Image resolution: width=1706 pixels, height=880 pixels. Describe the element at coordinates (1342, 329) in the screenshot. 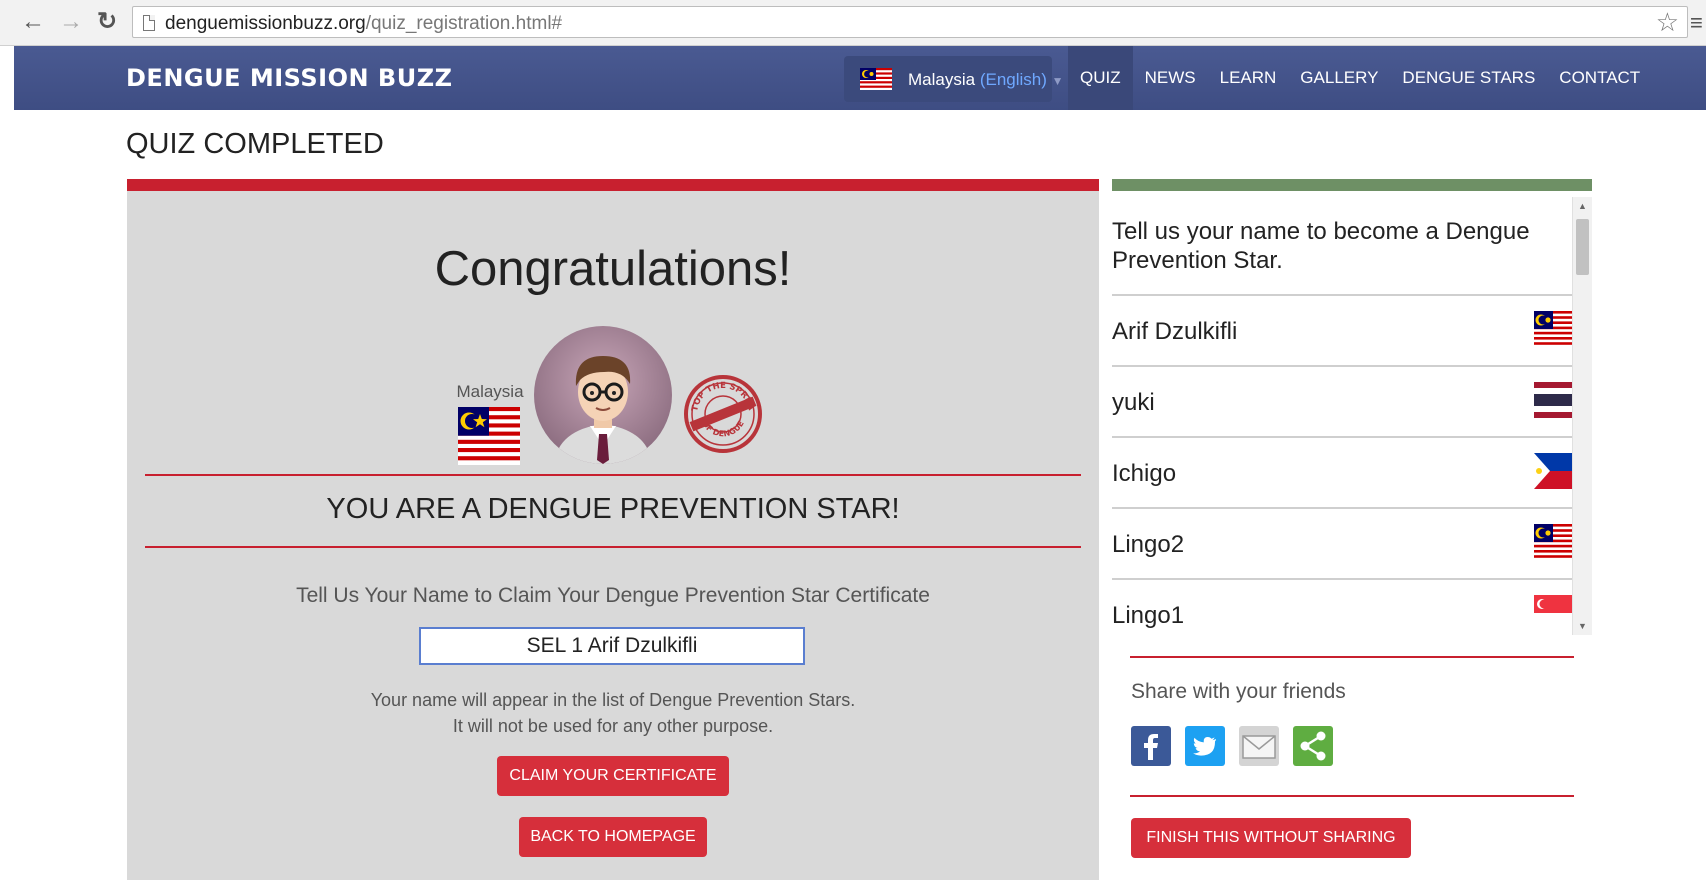

I see `list-item: Arif Dzulkifli` at that location.